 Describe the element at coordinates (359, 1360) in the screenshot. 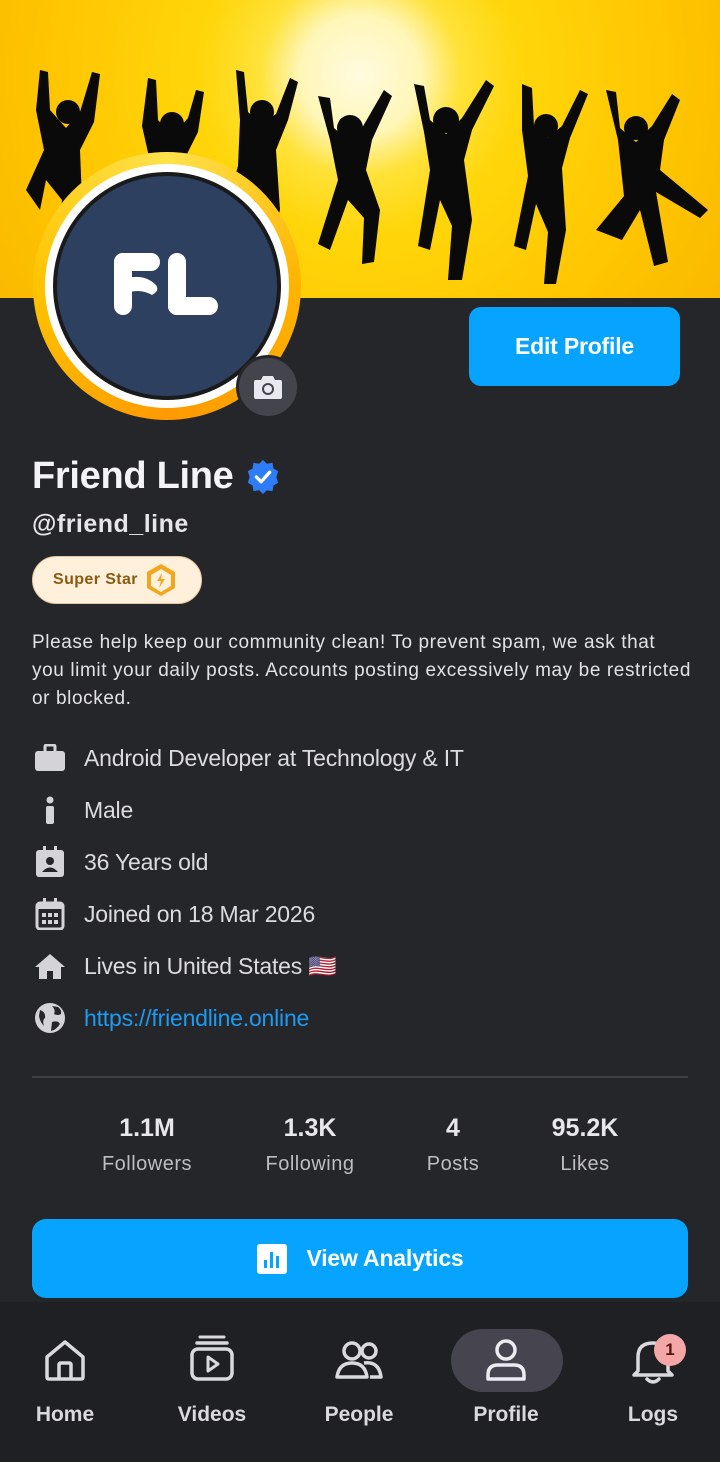

I see `people-icon` at that location.